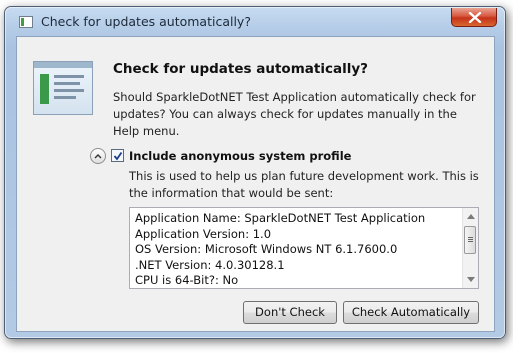  I want to click on system-profile-label: Include anonymous system profile, so click(240, 156).